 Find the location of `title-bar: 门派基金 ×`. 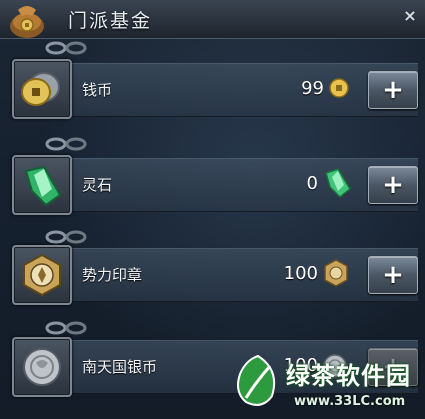

title-bar: 门派基金 × is located at coordinates (212, 19).